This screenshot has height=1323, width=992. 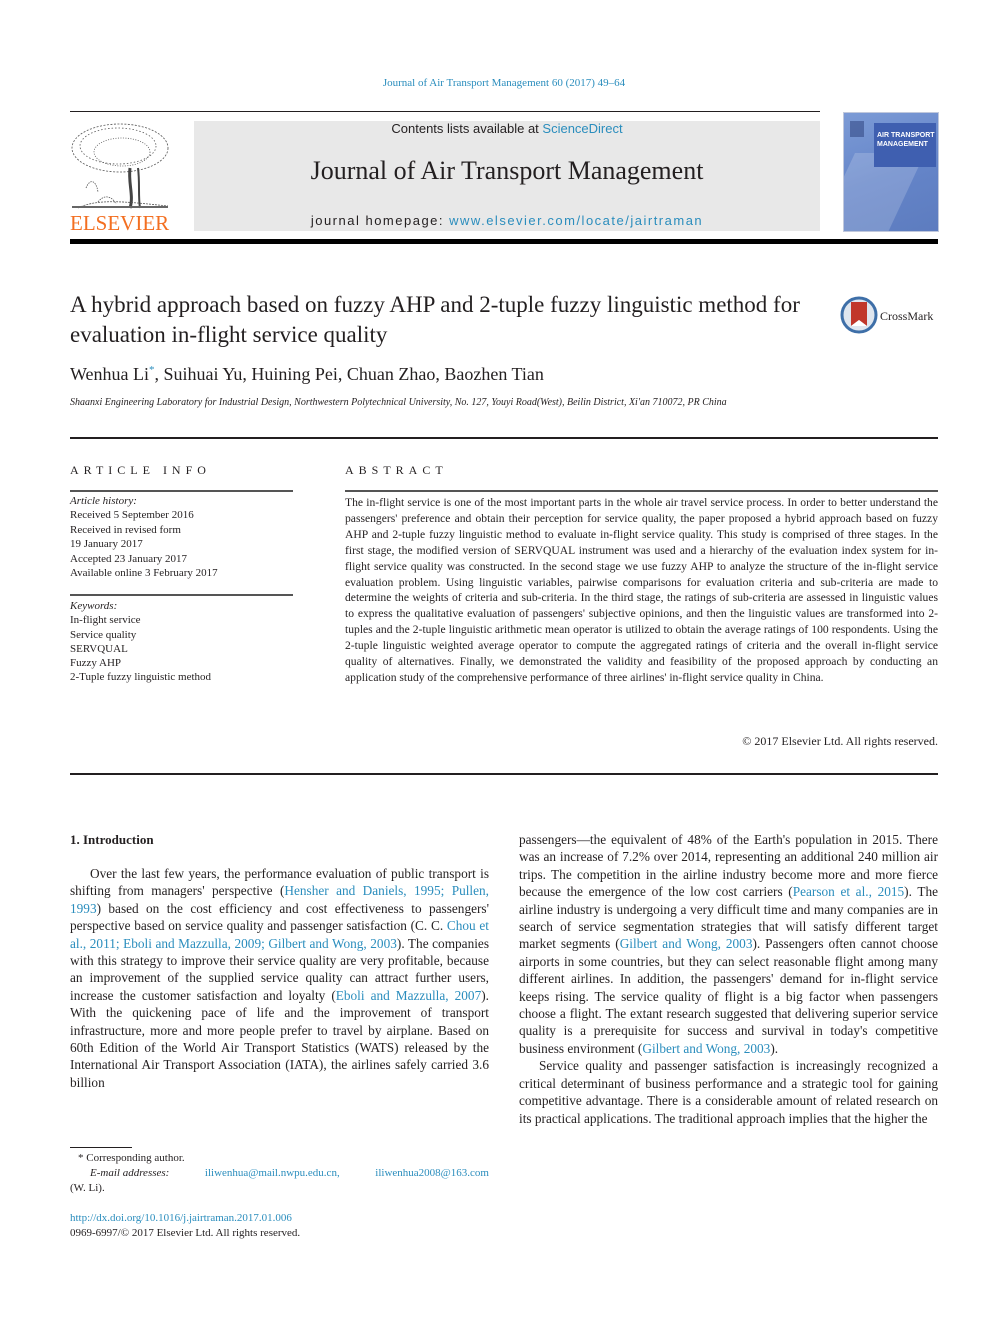 I want to click on email-link: iliwenhua2008@163.com, so click(x=432, y=1173).